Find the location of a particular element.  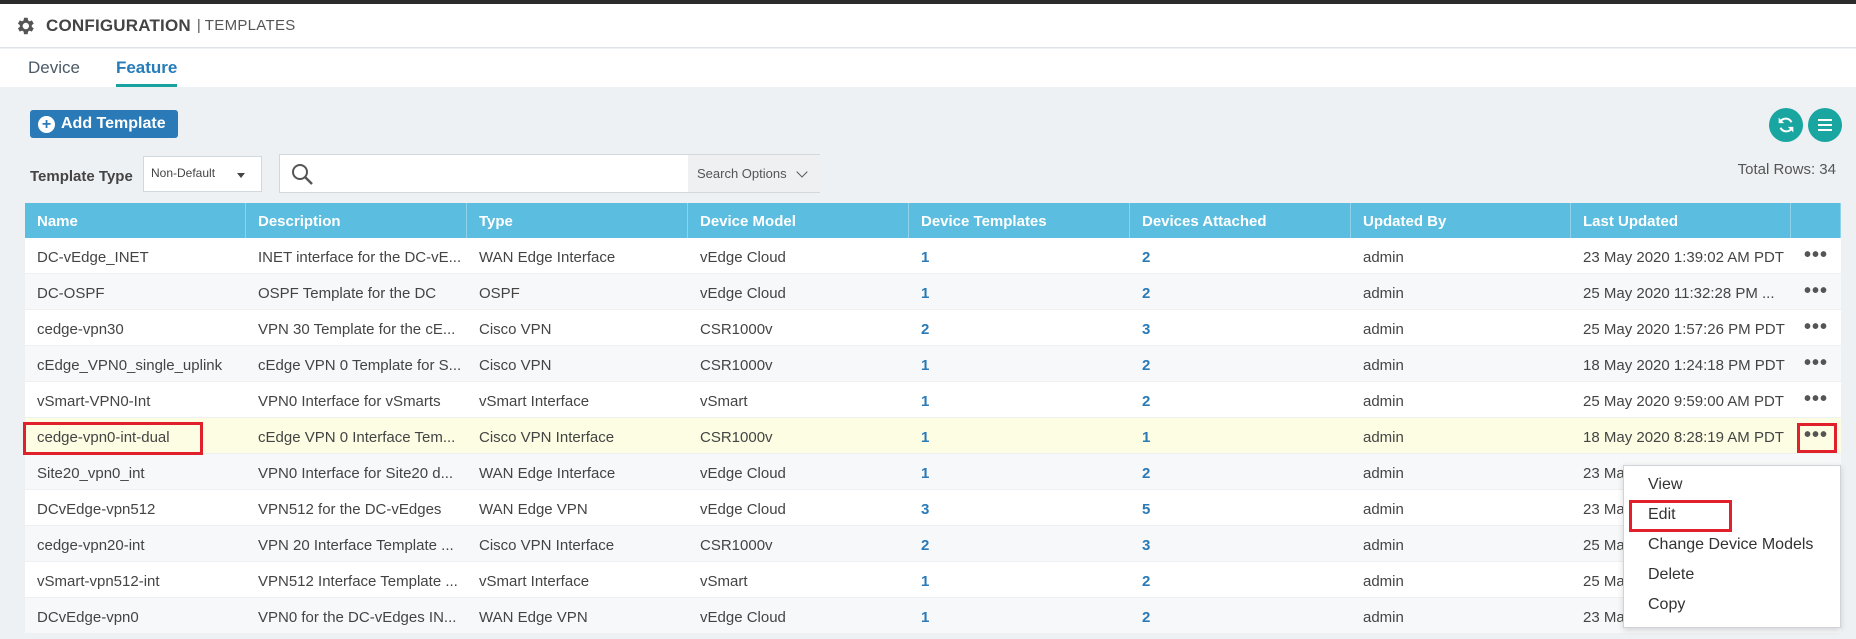

cell-name: cEdge_VPN0_single_uplink is located at coordinates (130, 365).